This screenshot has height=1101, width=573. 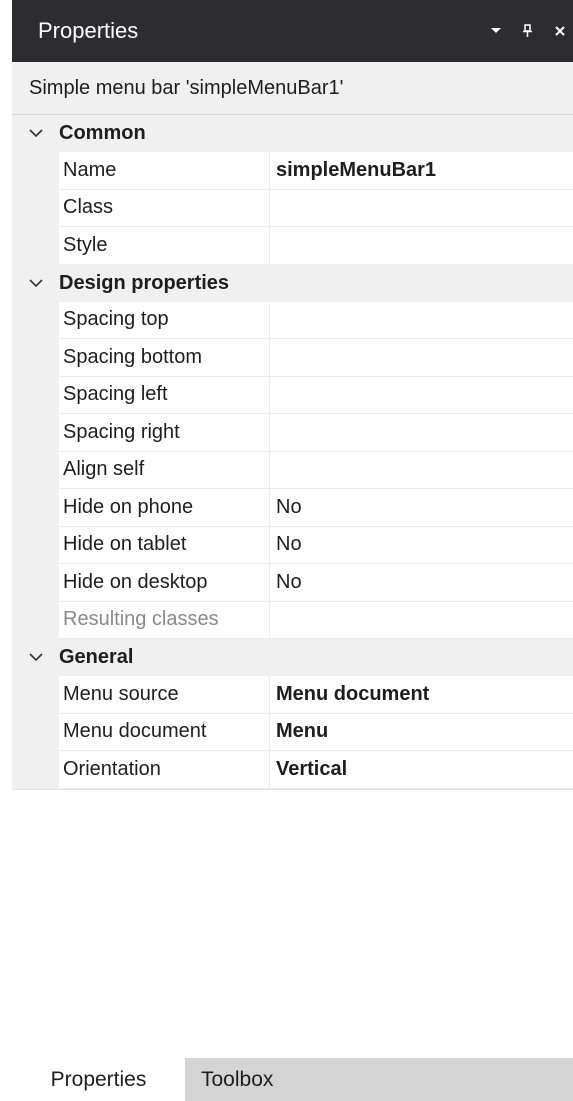 What do you see at coordinates (102, 133) in the screenshot?
I see `category-label: Common` at bounding box center [102, 133].